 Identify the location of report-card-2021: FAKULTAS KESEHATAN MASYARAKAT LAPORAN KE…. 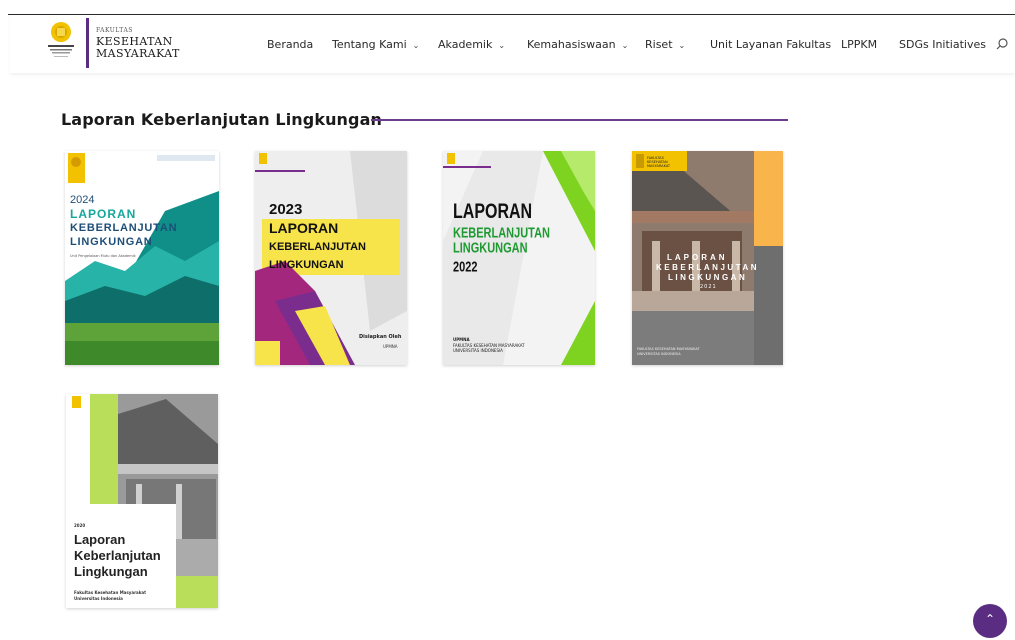
(707, 258).